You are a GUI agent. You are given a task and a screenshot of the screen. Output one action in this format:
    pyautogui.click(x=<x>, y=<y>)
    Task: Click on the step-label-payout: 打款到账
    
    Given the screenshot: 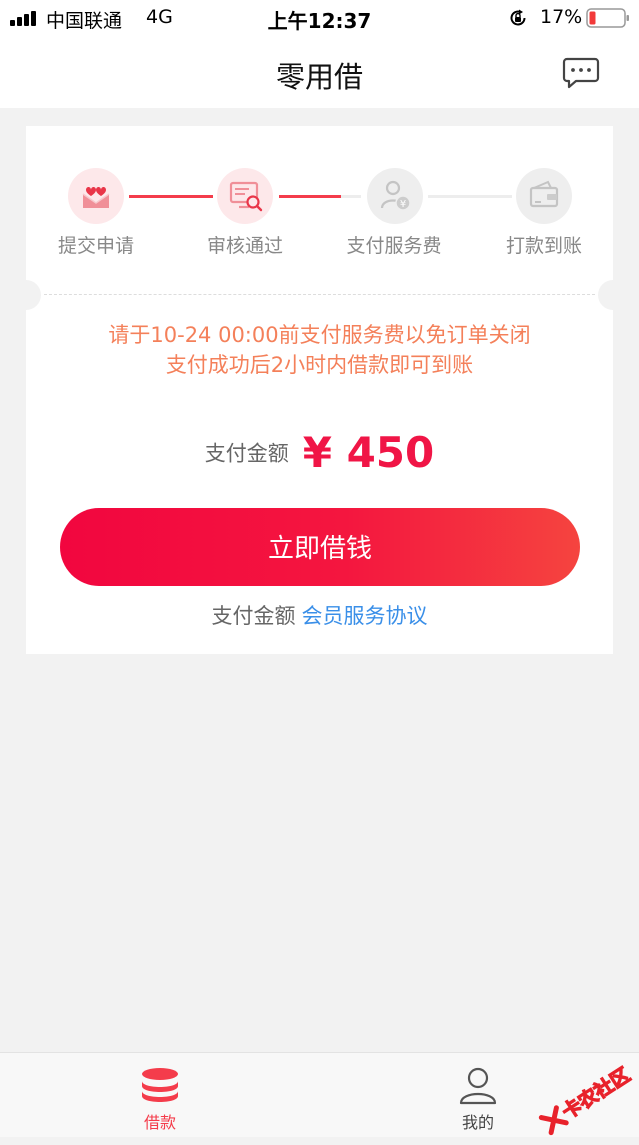 What is the action you would take?
    pyautogui.click(x=543, y=246)
    